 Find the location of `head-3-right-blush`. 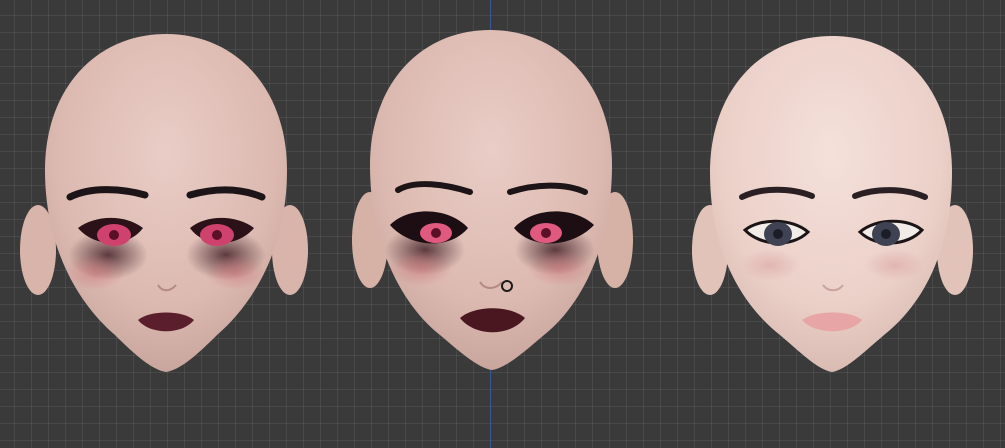

head-3-right-blush is located at coordinates (895, 265).